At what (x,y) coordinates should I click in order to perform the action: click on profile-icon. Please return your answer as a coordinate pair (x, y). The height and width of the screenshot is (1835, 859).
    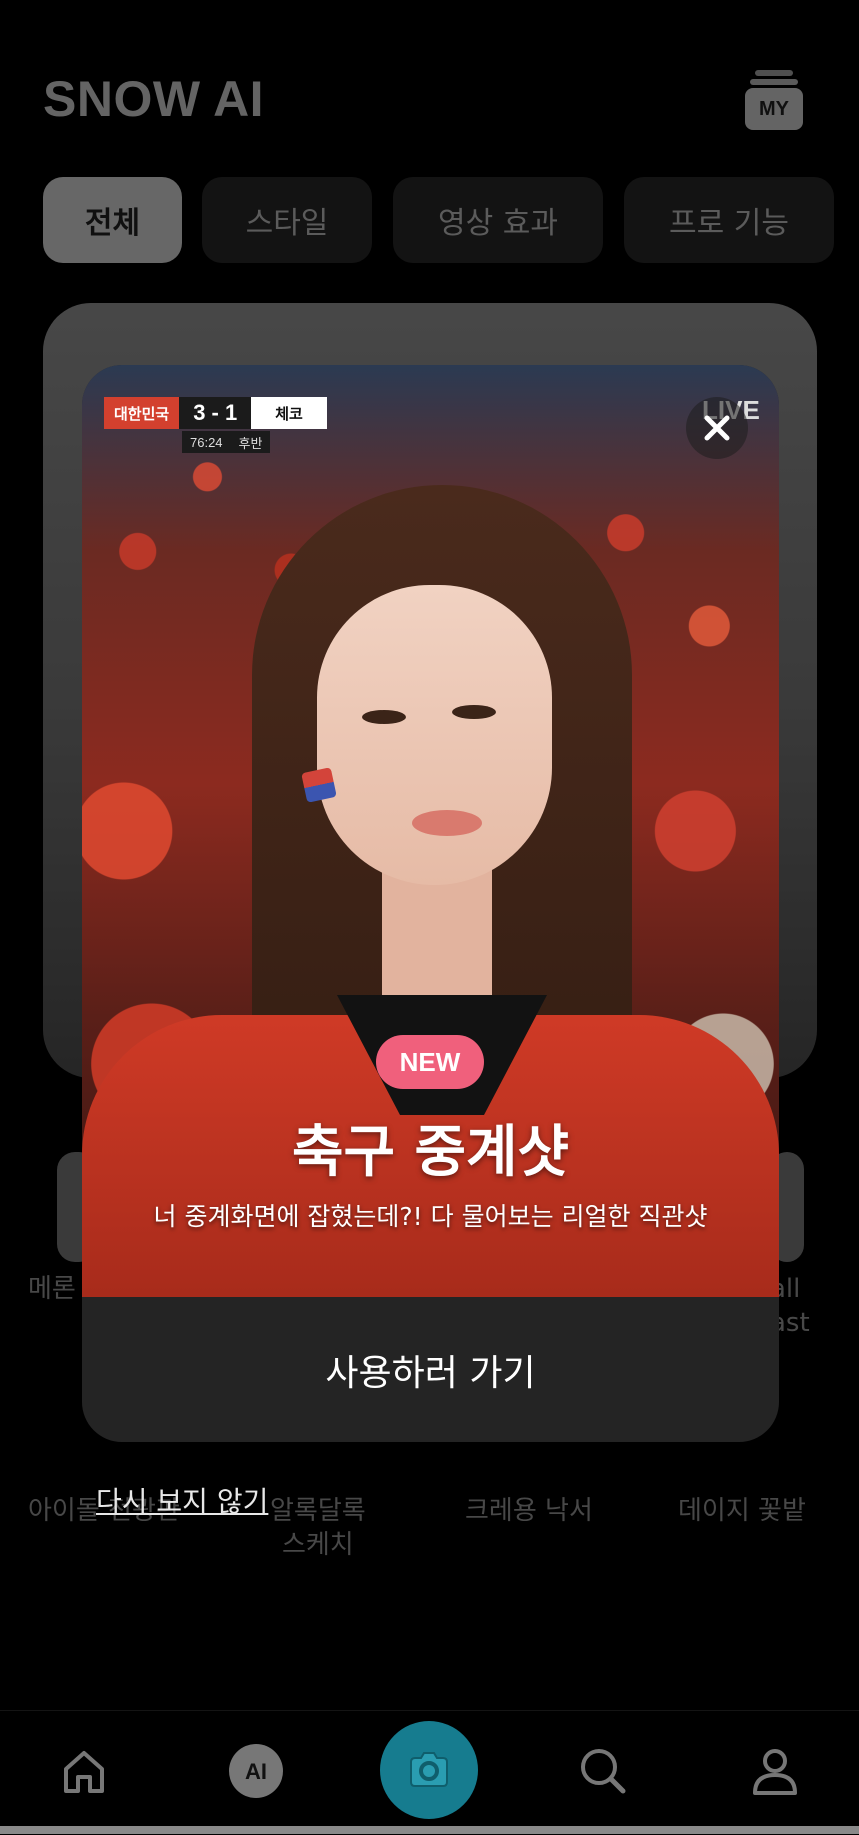
    Looking at the image, I should click on (775, 1772).